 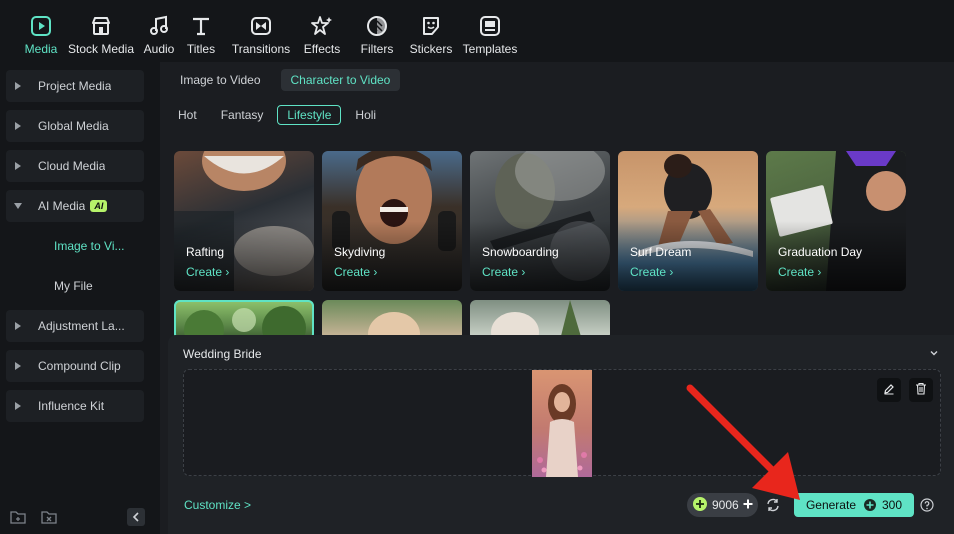 I want to click on sidebar-item-label: Global Media, so click(x=73, y=126).